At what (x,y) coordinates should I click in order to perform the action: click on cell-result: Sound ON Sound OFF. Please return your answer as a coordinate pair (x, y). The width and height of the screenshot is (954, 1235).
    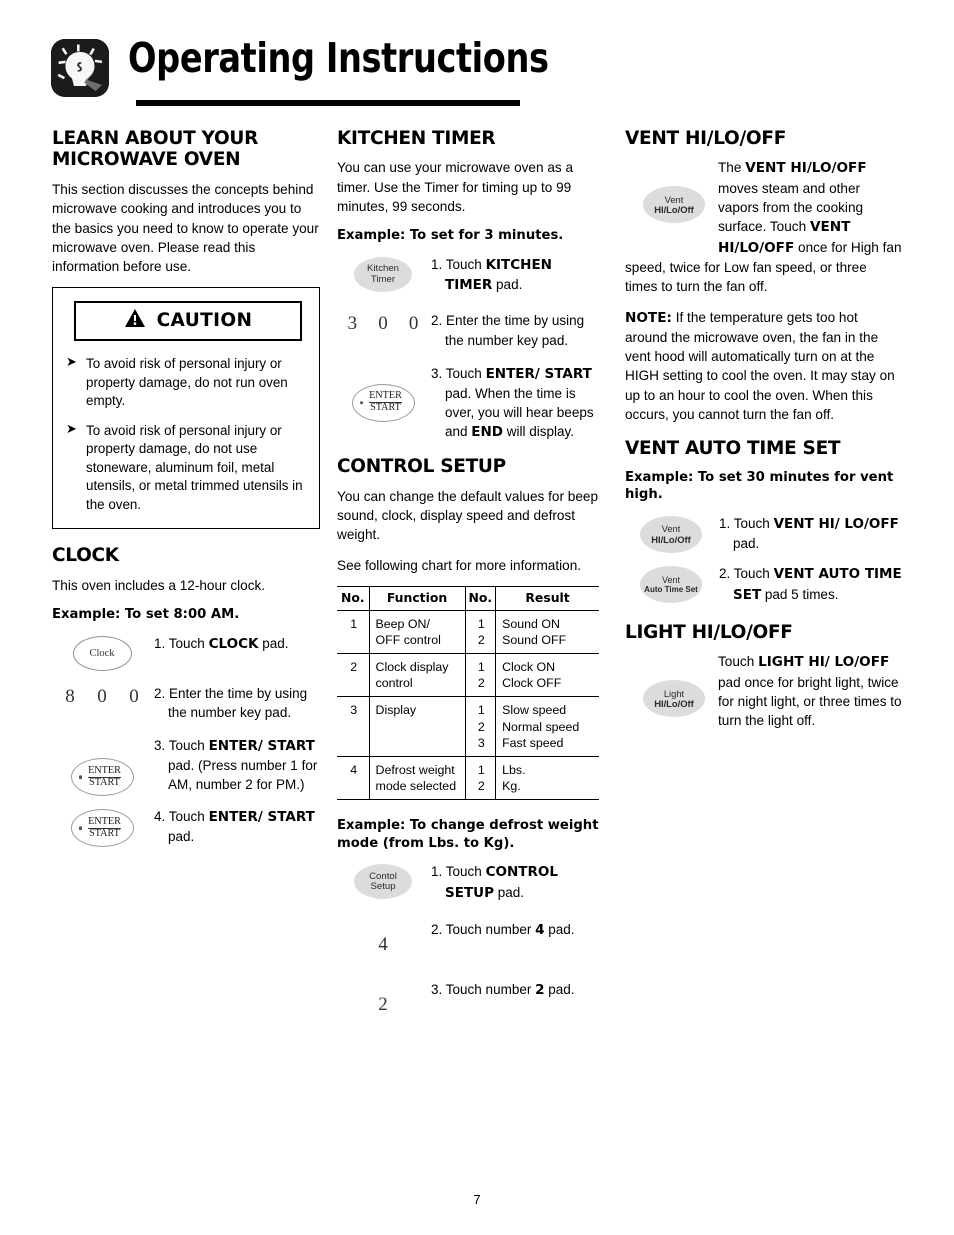
    Looking at the image, I should click on (547, 632).